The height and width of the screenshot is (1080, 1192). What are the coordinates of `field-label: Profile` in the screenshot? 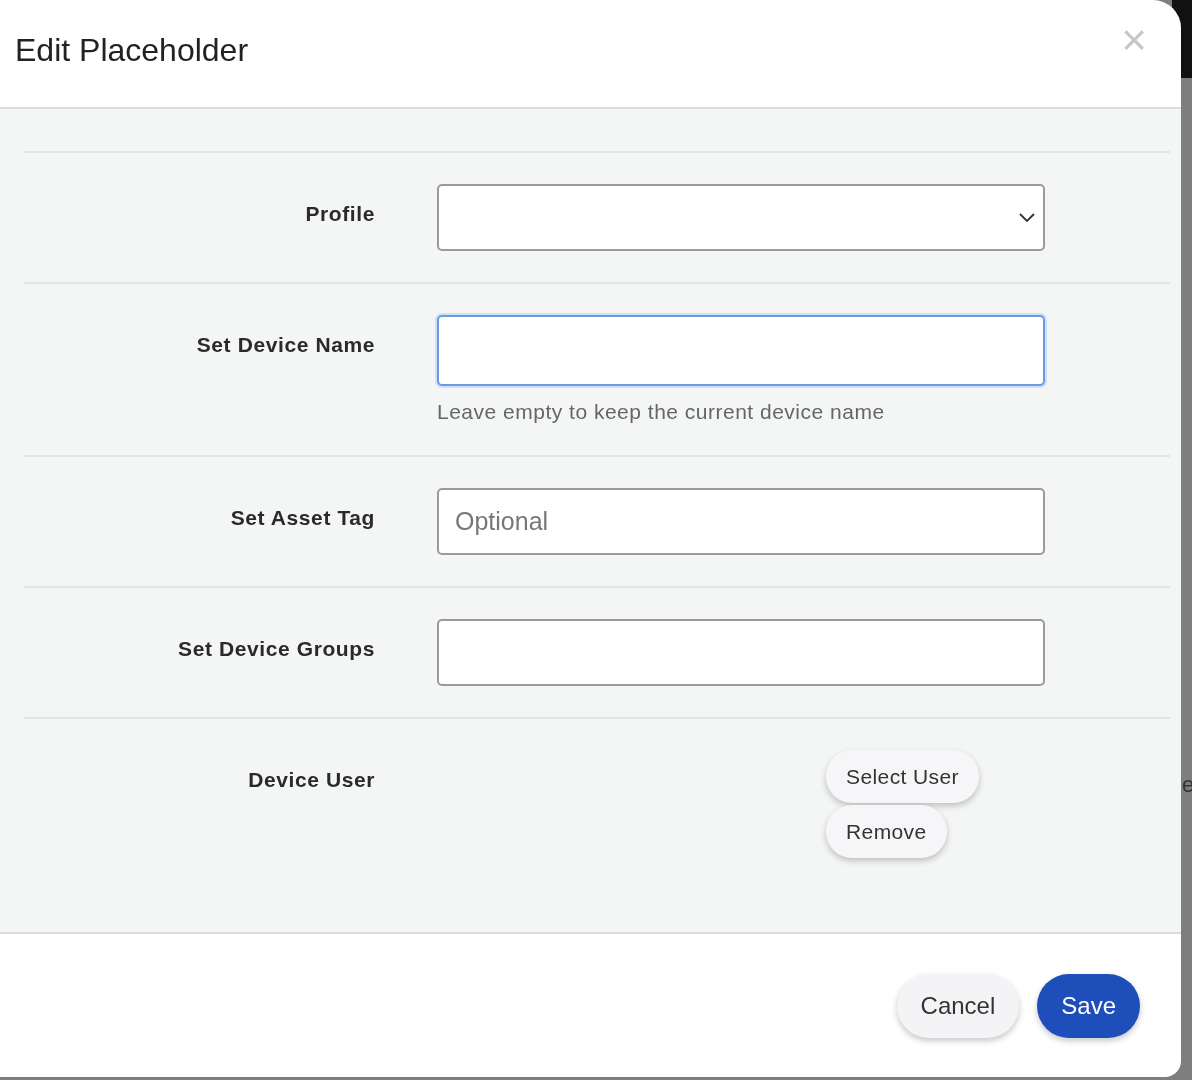 It's located at (339, 214).